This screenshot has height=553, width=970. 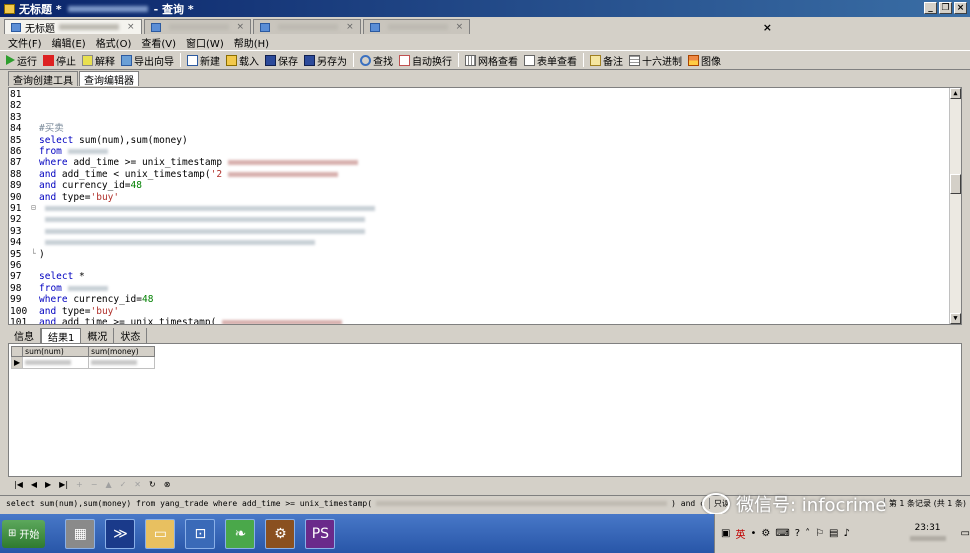 I want to click on server-manager-icon: ▦, so click(x=80, y=533).